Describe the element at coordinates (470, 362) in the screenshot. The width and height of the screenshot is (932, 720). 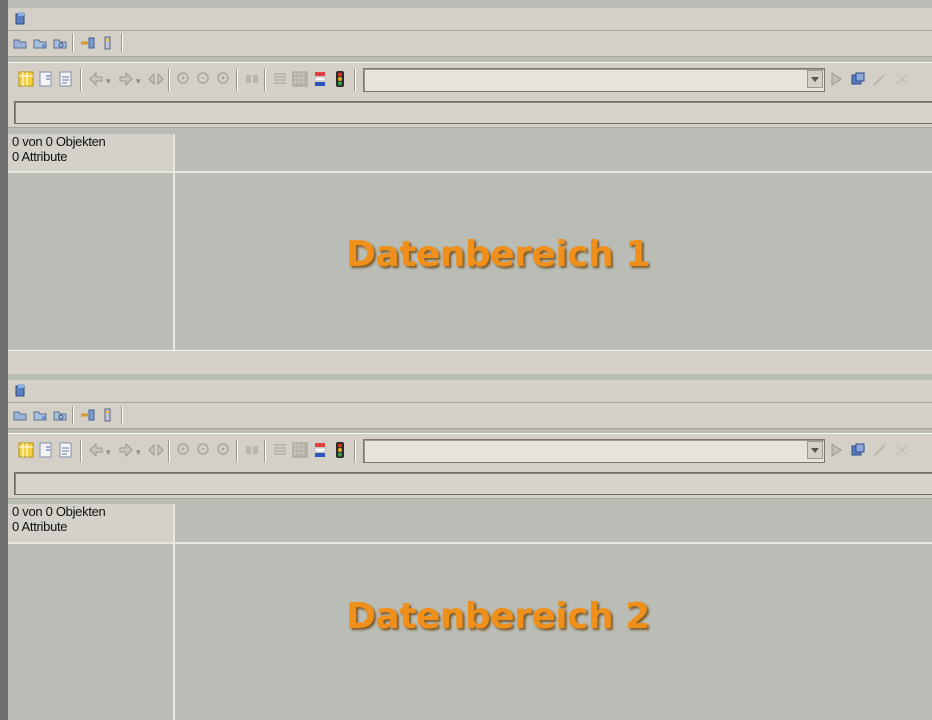
I see `status-bar` at that location.